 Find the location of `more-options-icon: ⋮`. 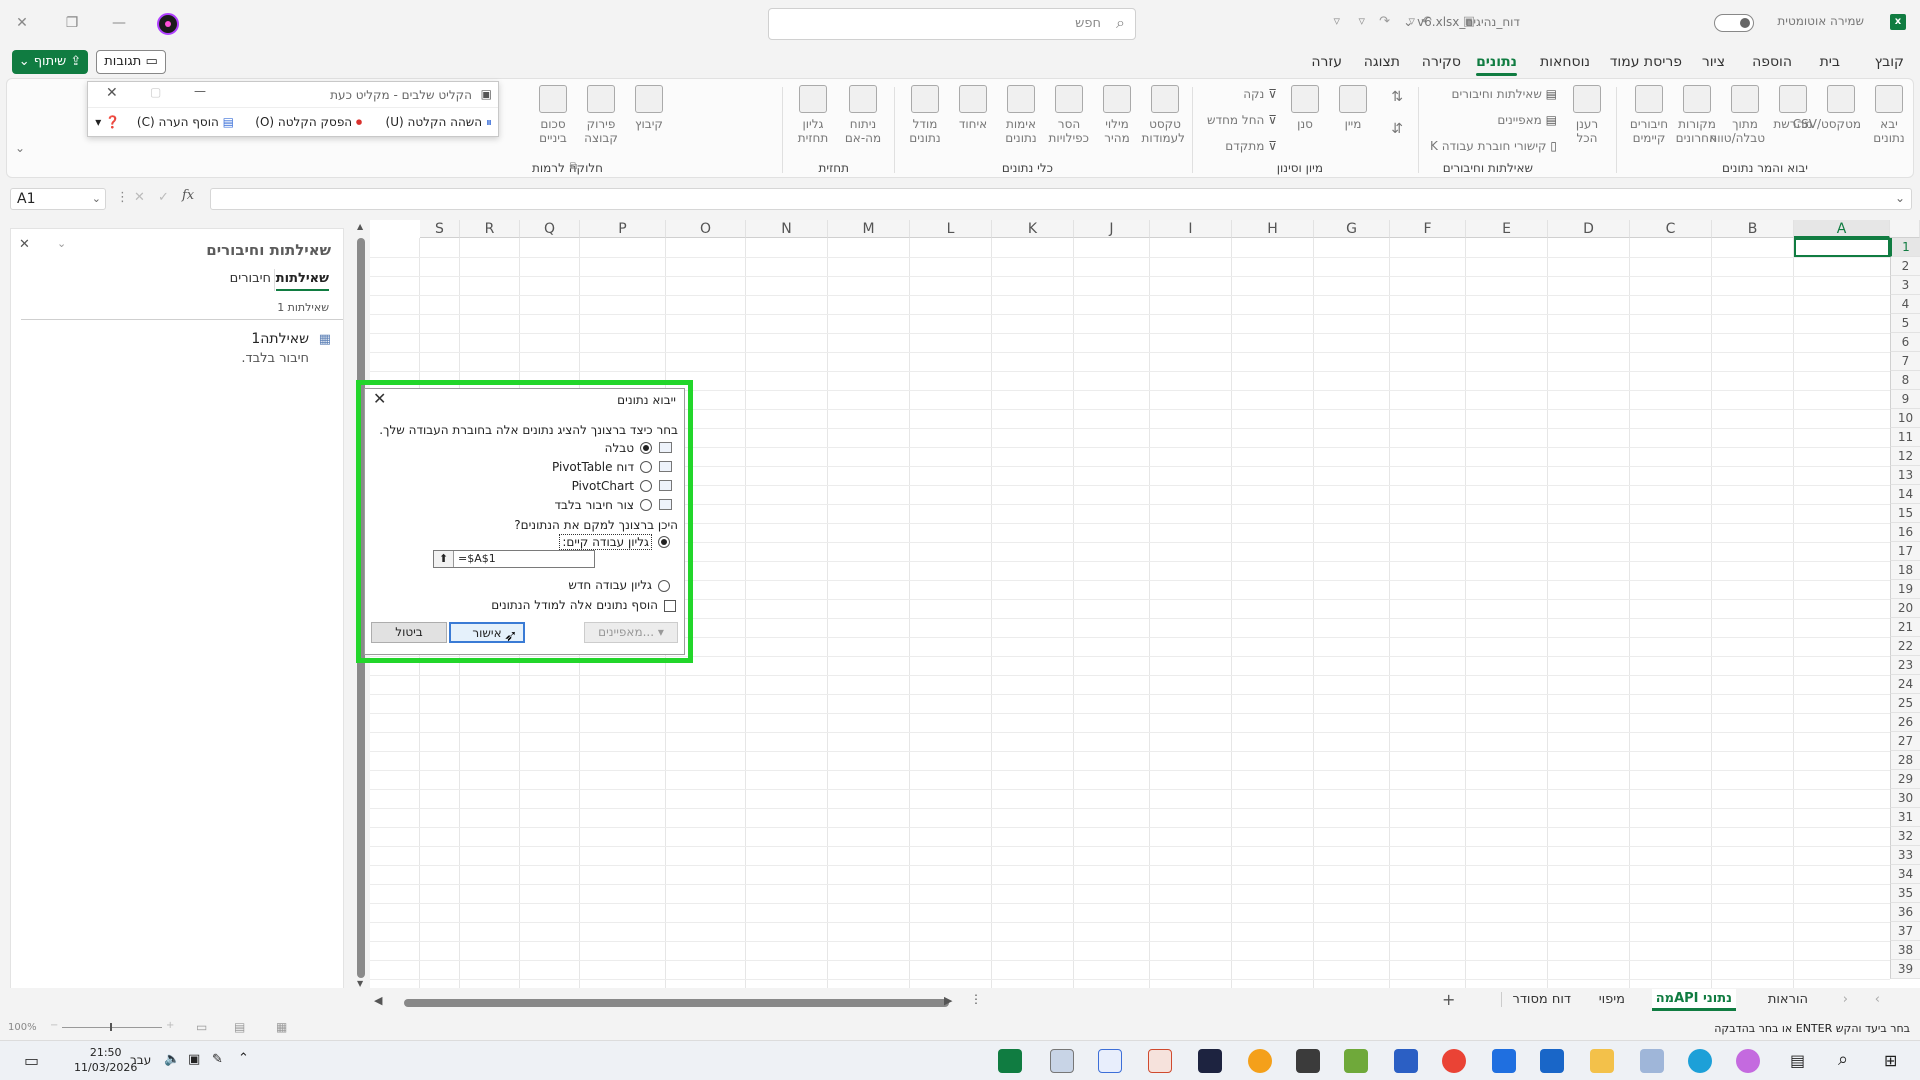

more-options-icon: ⋮ is located at coordinates (122, 197).